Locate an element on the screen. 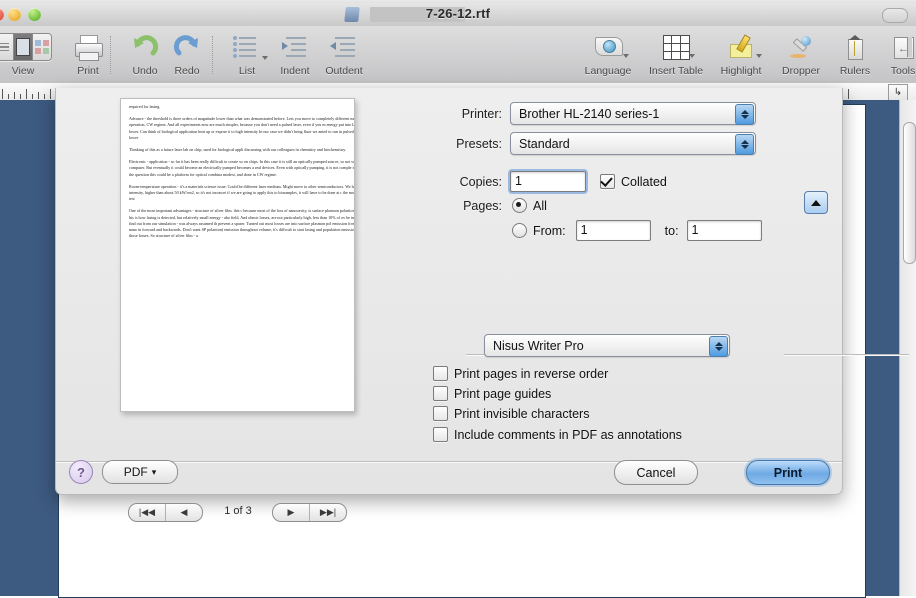  toolbar-item-language: Language is located at coordinates (608, 56).